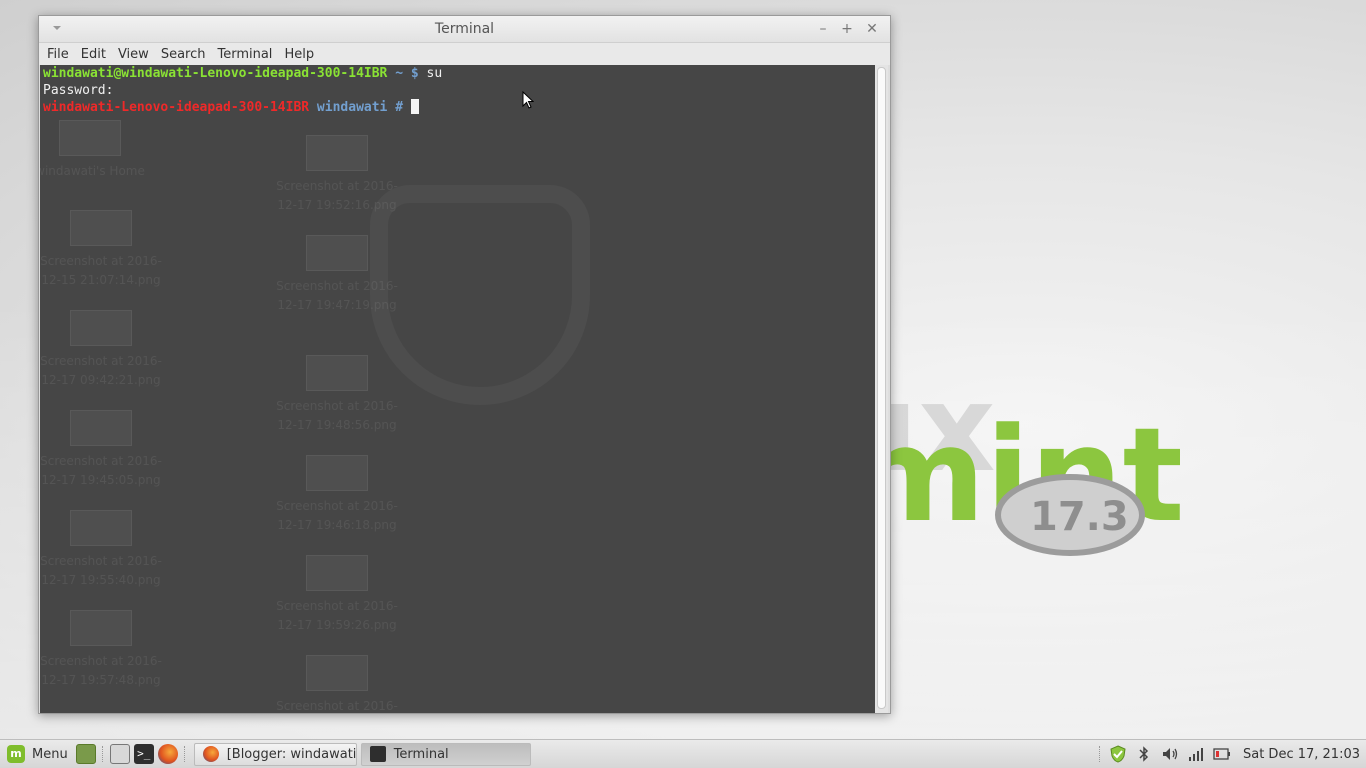 This screenshot has height=768, width=1366. I want to click on desktop-icon: Screenshot at 2016-12-17 19:47:19.png, so click(337, 275).